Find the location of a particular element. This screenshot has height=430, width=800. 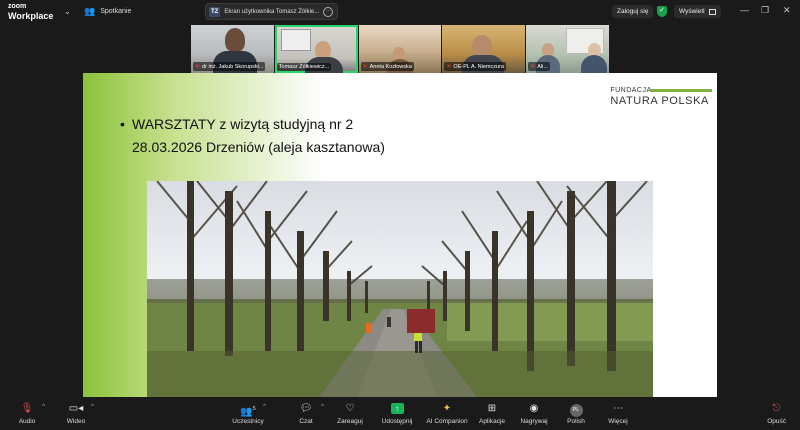

chevron-down-icon: ⌄ is located at coordinates (67, 11).